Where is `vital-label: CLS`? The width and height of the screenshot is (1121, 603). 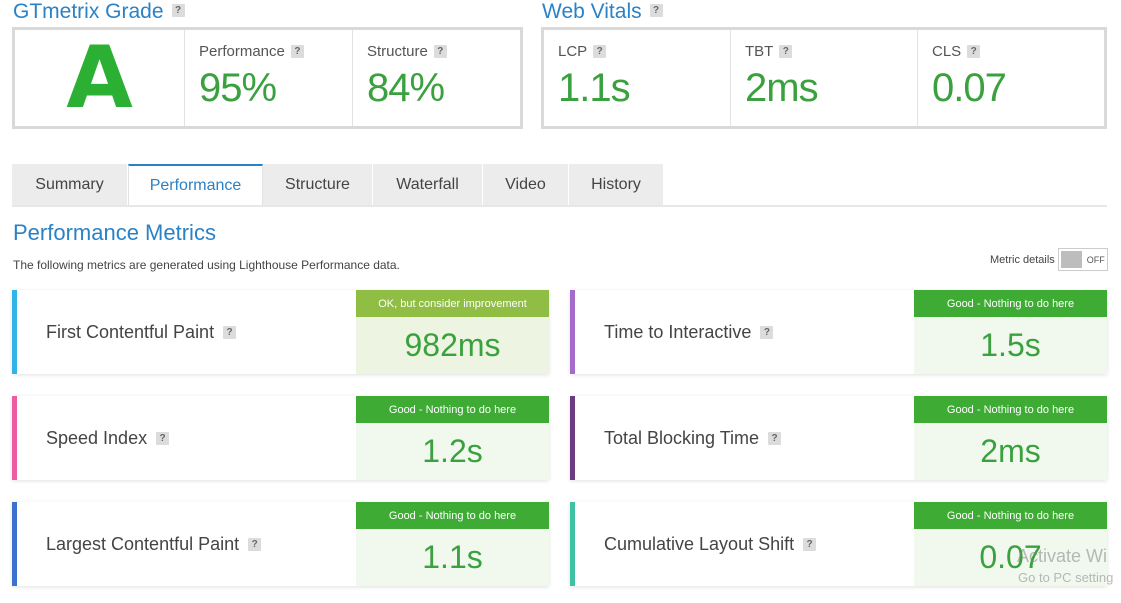
vital-label: CLS is located at coordinates (947, 51).